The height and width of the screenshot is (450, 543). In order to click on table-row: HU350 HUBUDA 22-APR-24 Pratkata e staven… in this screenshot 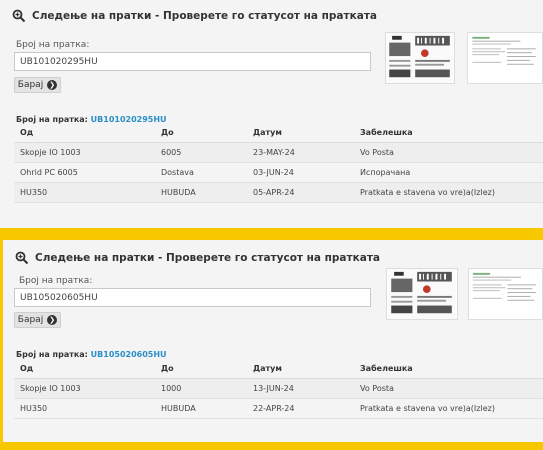, I will do `click(278, 408)`.